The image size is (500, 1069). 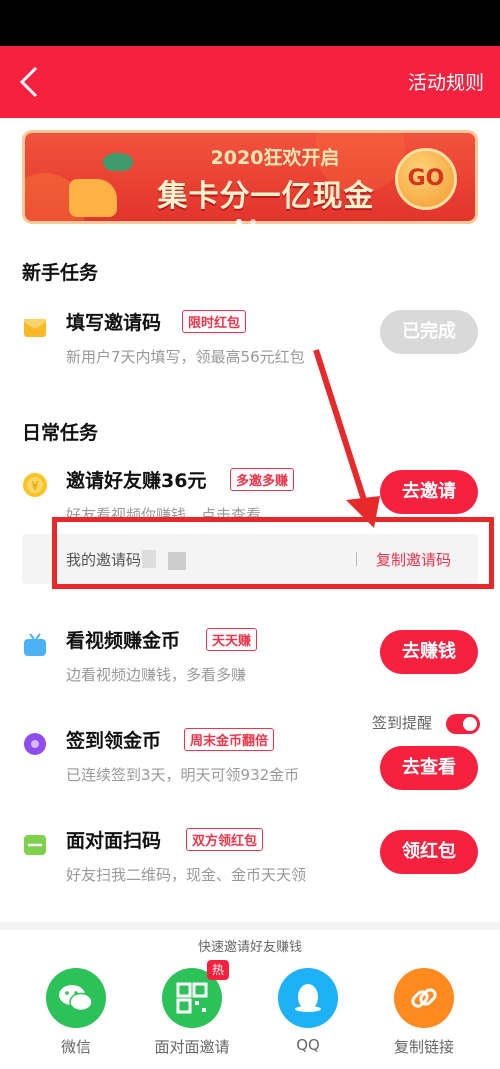 I want to click on qq-icon, so click(x=308, y=998).